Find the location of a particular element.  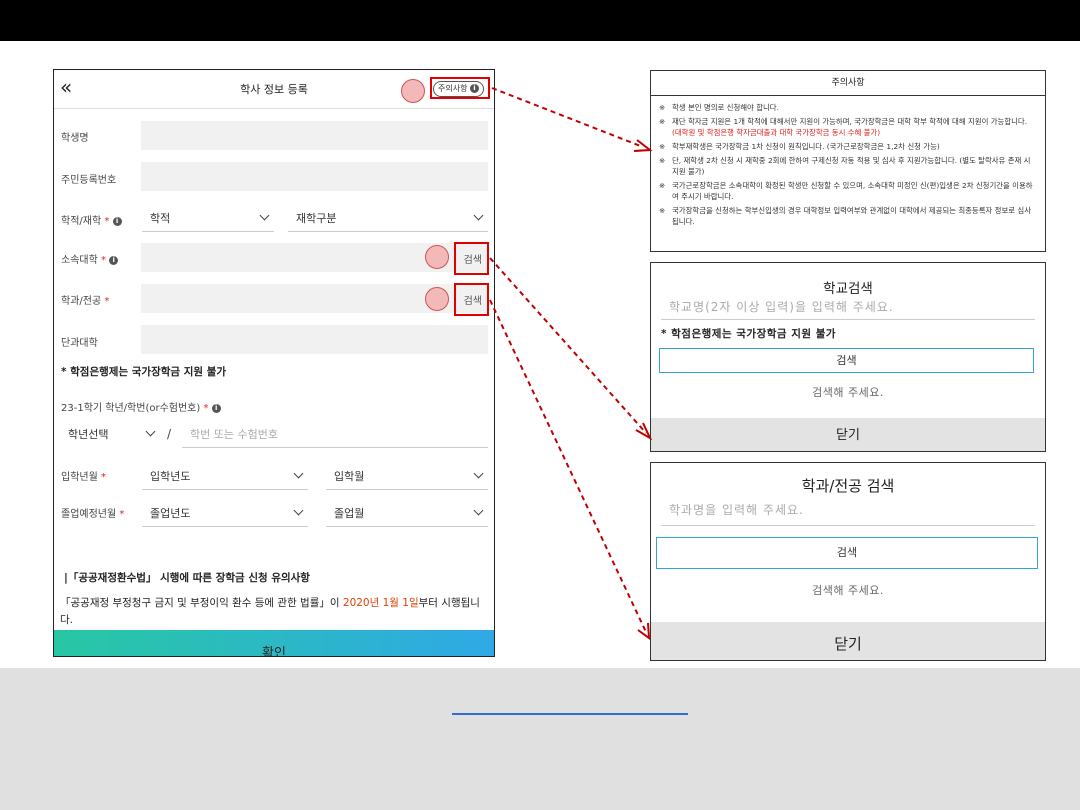

admission-year-select: 입학년도 is located at coordinates (225, 476).